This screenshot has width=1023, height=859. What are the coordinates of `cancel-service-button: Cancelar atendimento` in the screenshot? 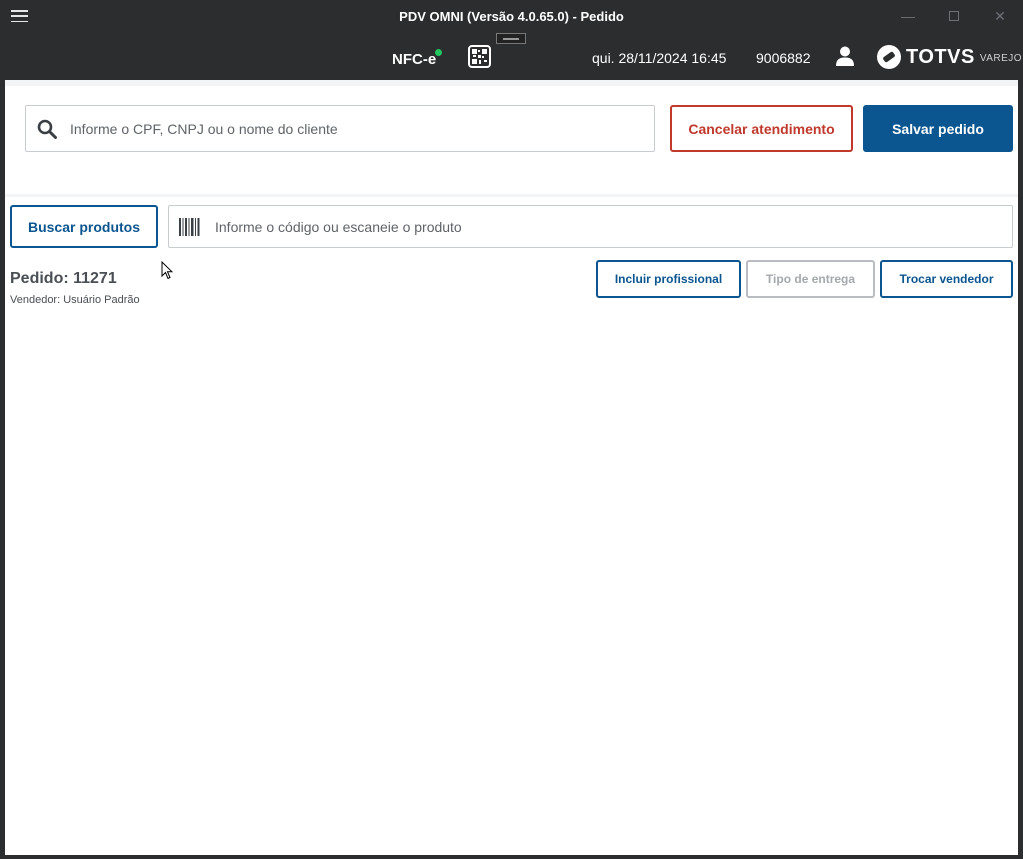 It's located at (761, 128).